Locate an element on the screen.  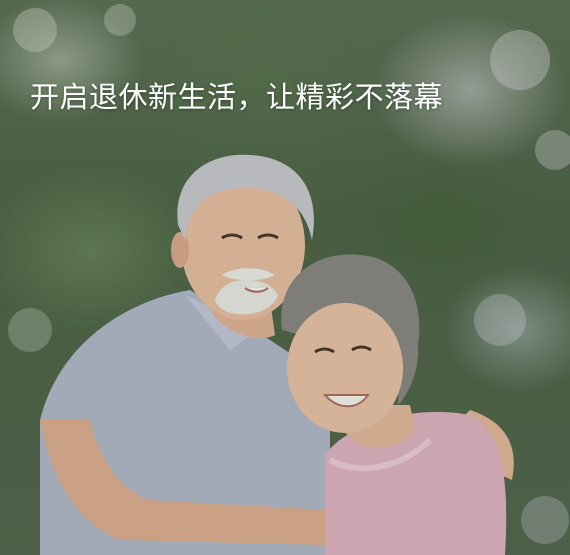
hero-headline: 开启退休新生活，让精彩不落幕 is located at coordinates (237, 97).